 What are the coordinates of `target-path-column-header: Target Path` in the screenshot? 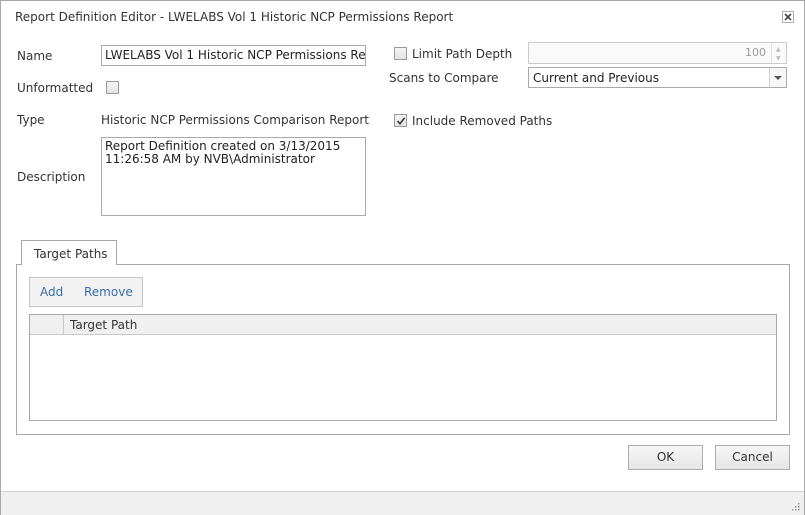 It's located at (103, 325).